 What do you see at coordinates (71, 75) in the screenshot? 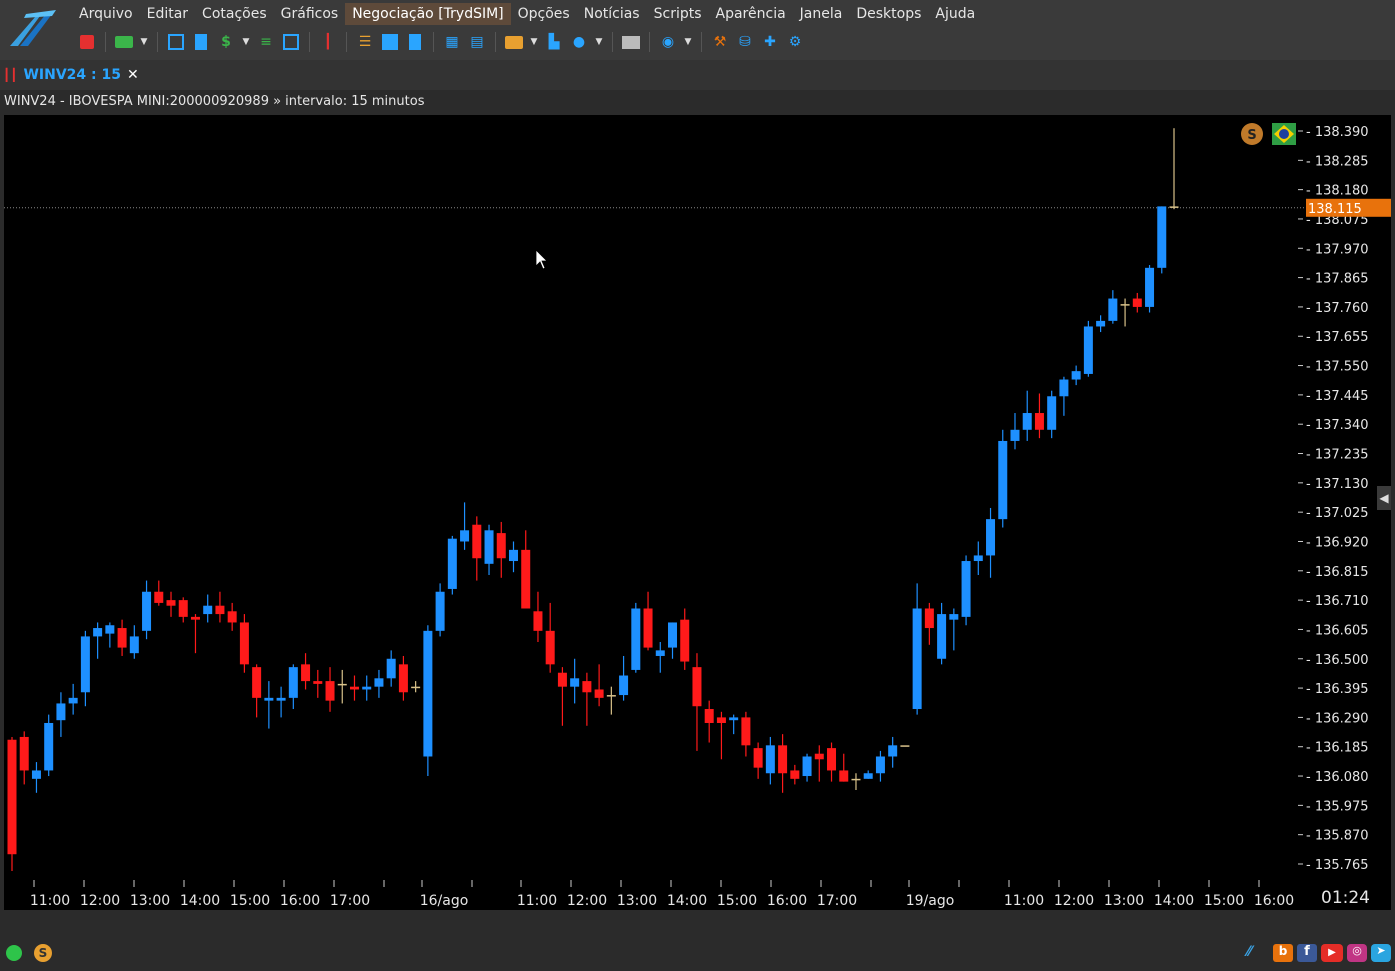
I see `tab-winv24: ┃┃ WINV24 : 15 ✕` at bounding box center [71, 75].